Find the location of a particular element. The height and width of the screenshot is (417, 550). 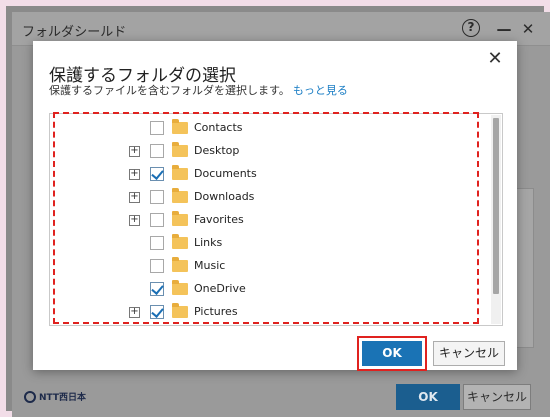

folder-row: + Desktop is located at coordinates (260, 152).